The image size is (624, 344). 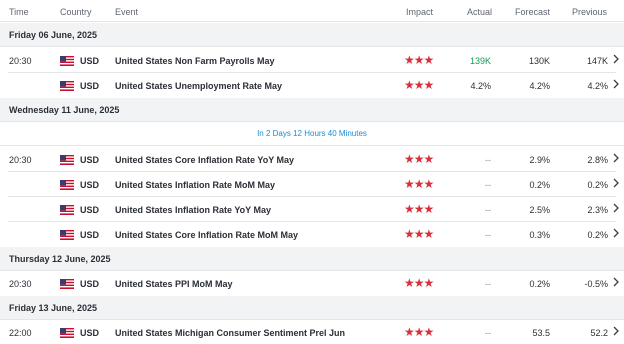 I want to click on event-previous: -0.5%, so click(x=596, y=284).